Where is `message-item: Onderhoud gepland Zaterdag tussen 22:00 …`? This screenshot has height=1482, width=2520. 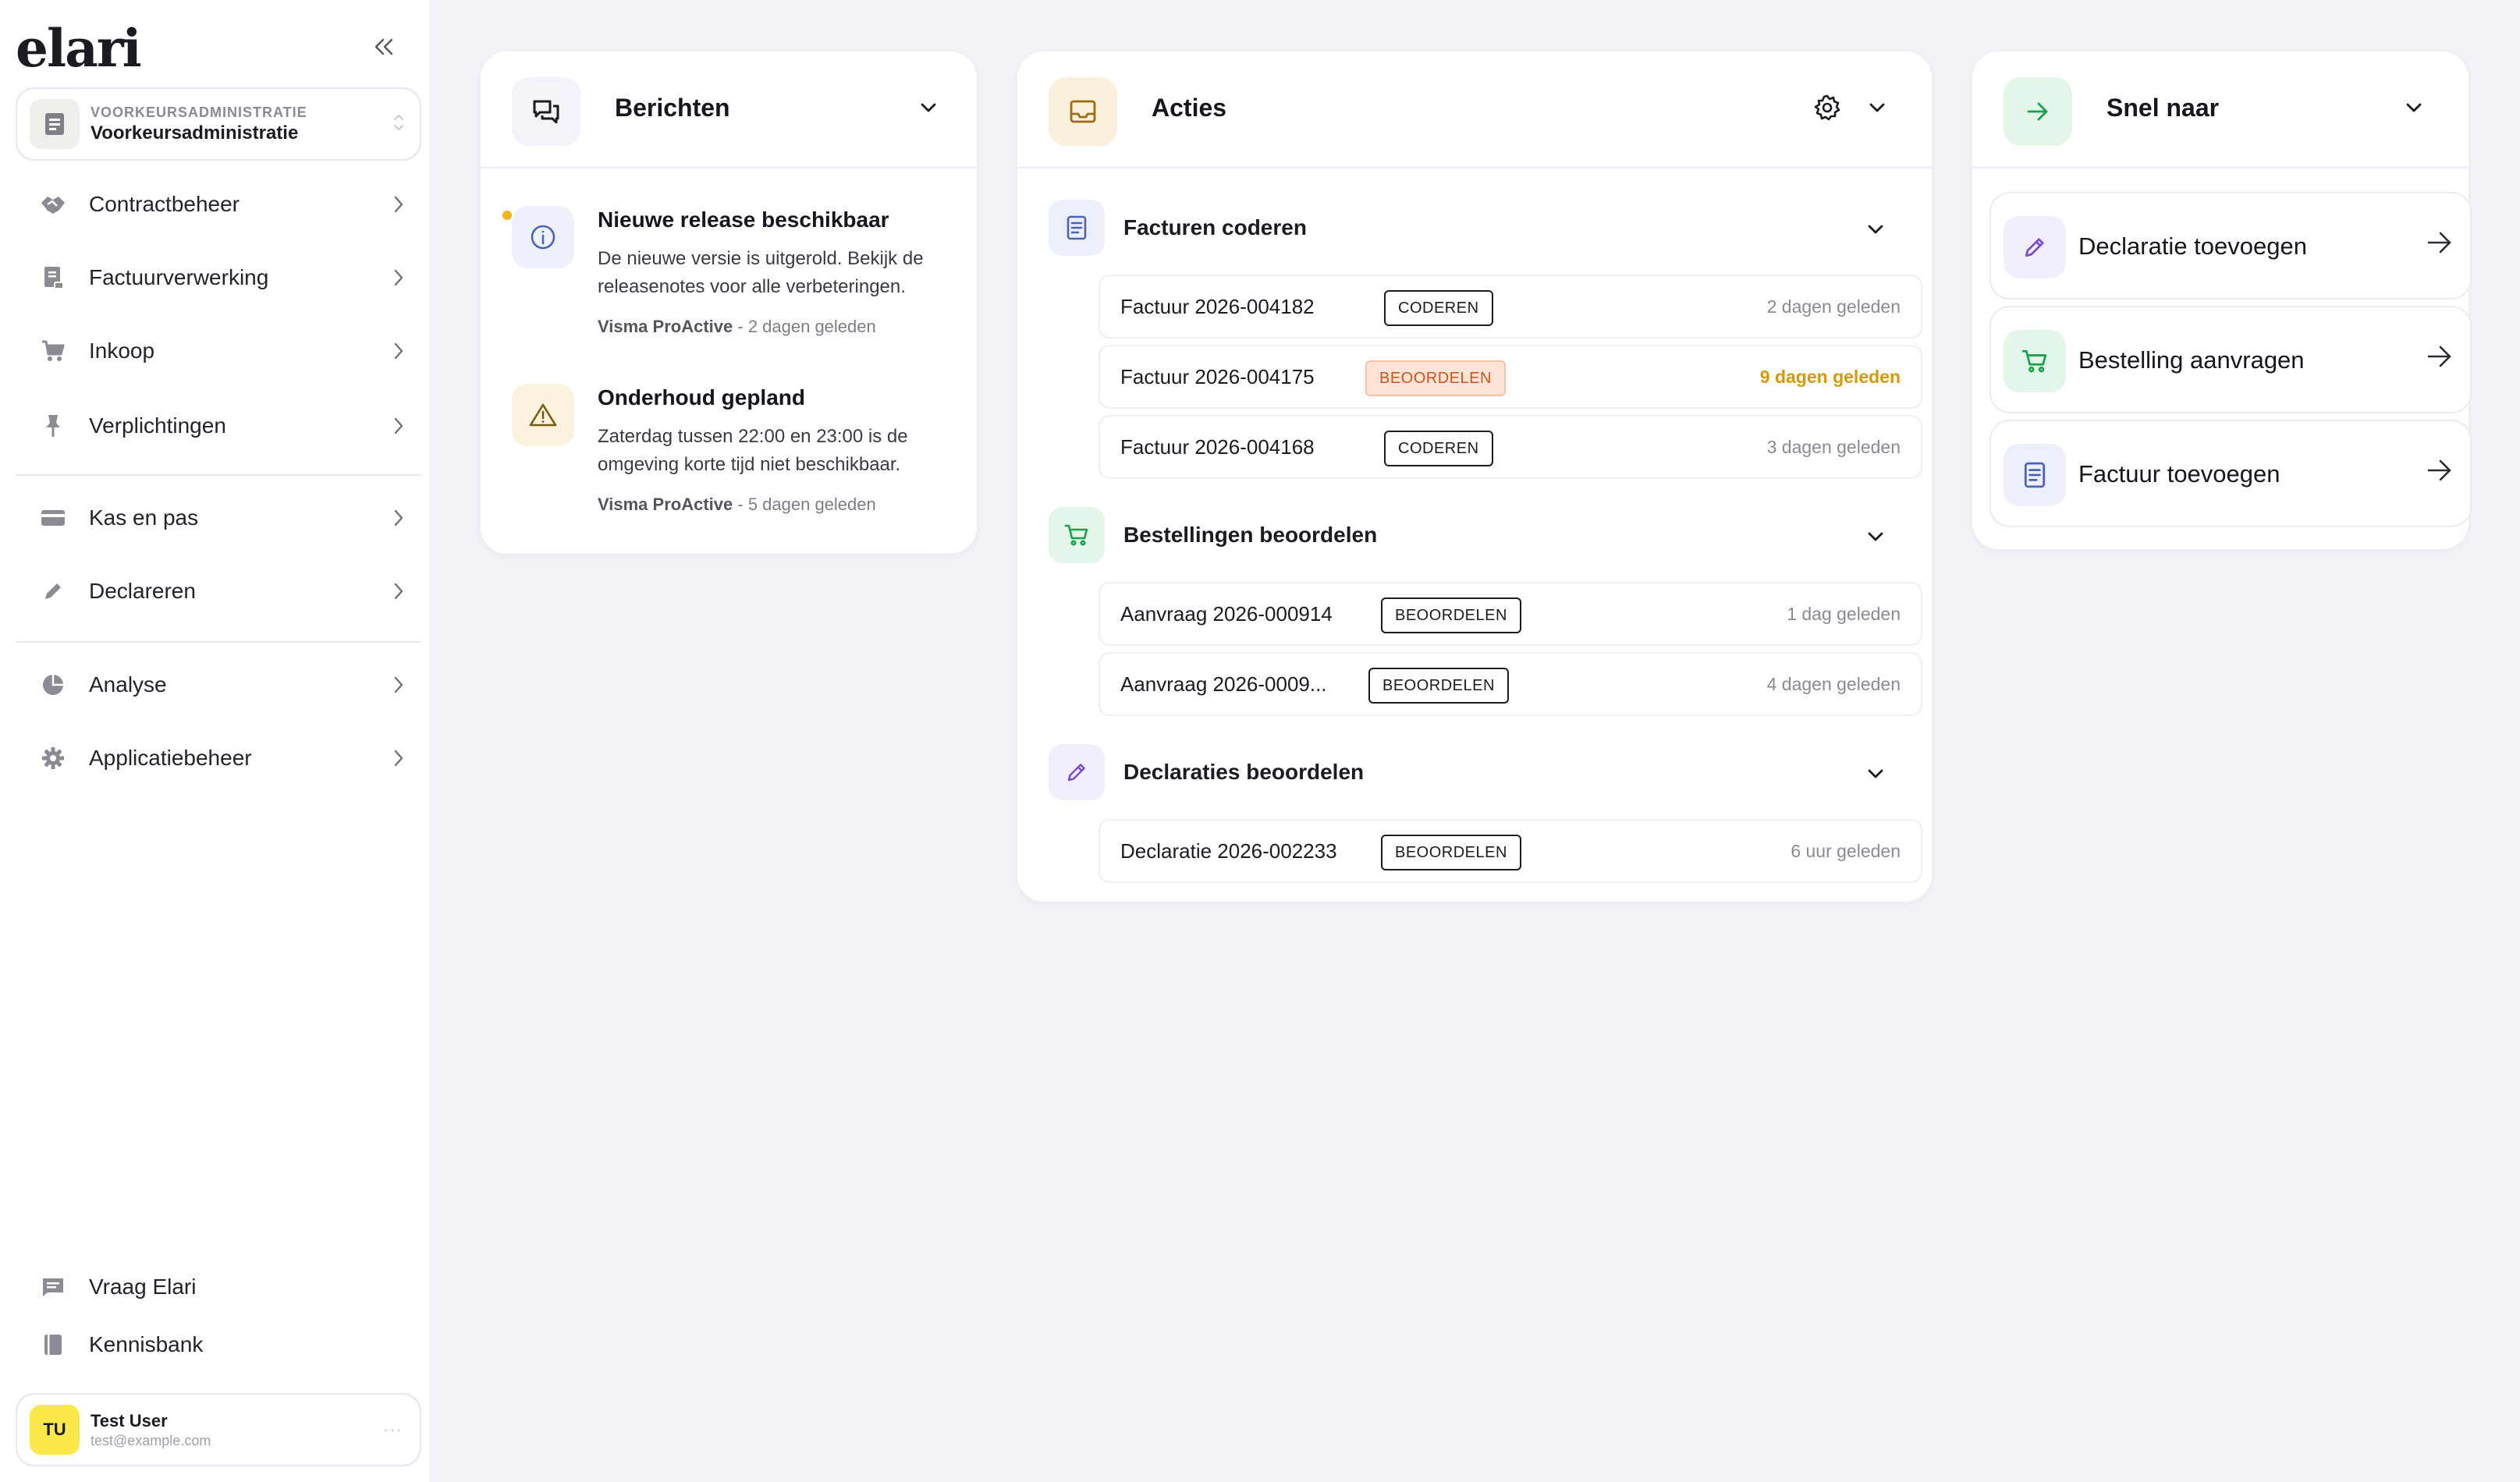
message-item: Onderhoud gepland Zaterdag tussen 22:00 … is located at coordinates (731, 454).